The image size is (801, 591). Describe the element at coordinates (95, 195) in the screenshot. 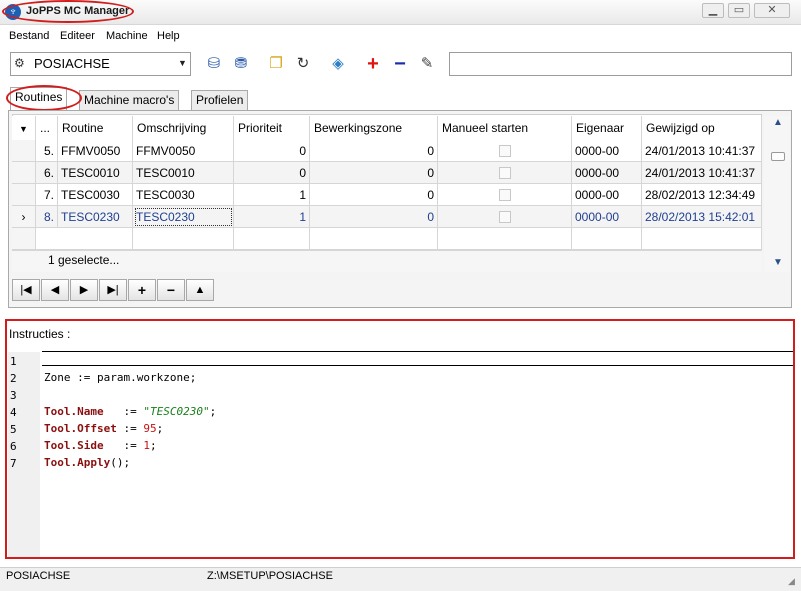

I see `table-cell-routine: TESC0030` at that location.